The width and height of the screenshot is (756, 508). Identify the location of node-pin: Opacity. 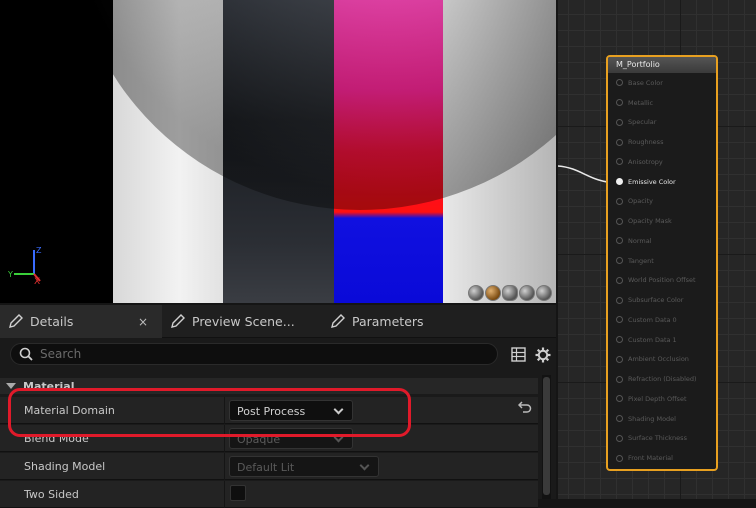
(662, 202).